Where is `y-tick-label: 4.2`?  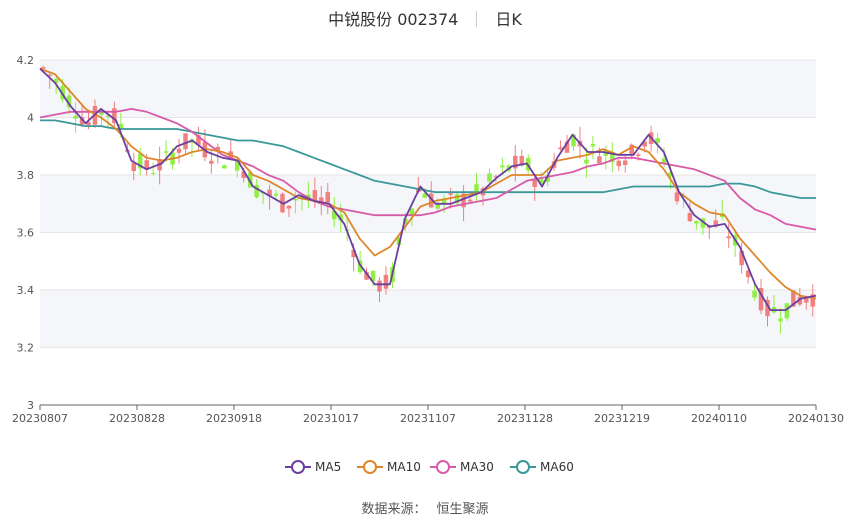 y-tick-label: 4.2 is located at coordinates (26, 60).